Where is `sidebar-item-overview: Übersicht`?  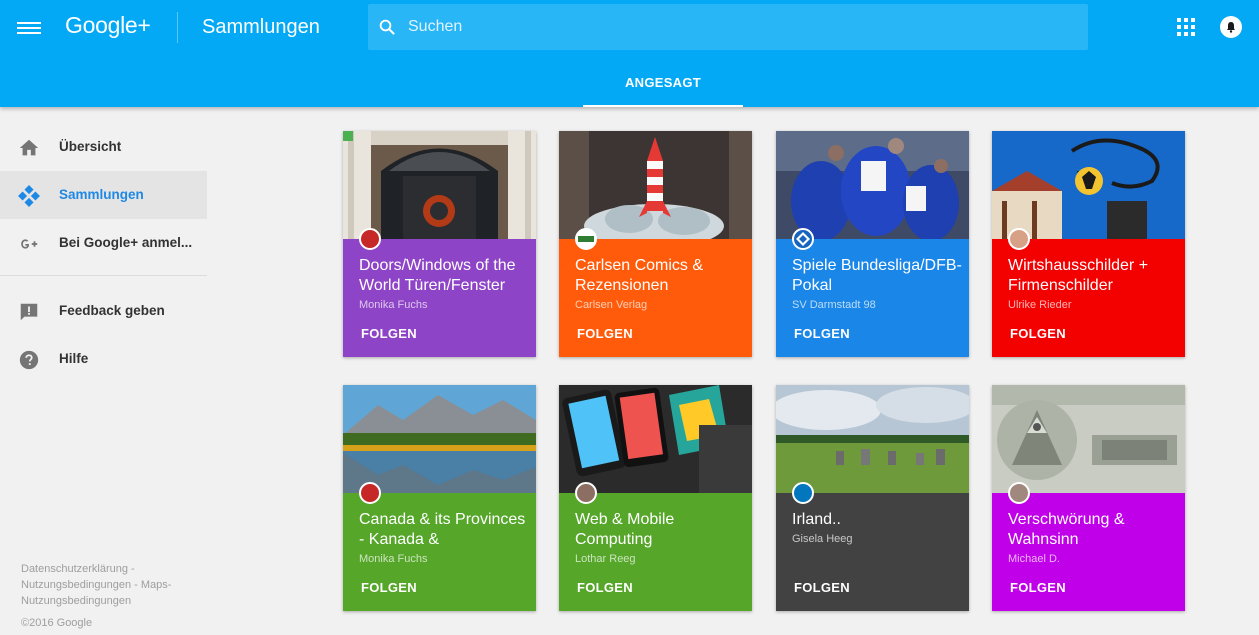 sidebar-item-overview: Übersicht is located at coordinates (103, 147).